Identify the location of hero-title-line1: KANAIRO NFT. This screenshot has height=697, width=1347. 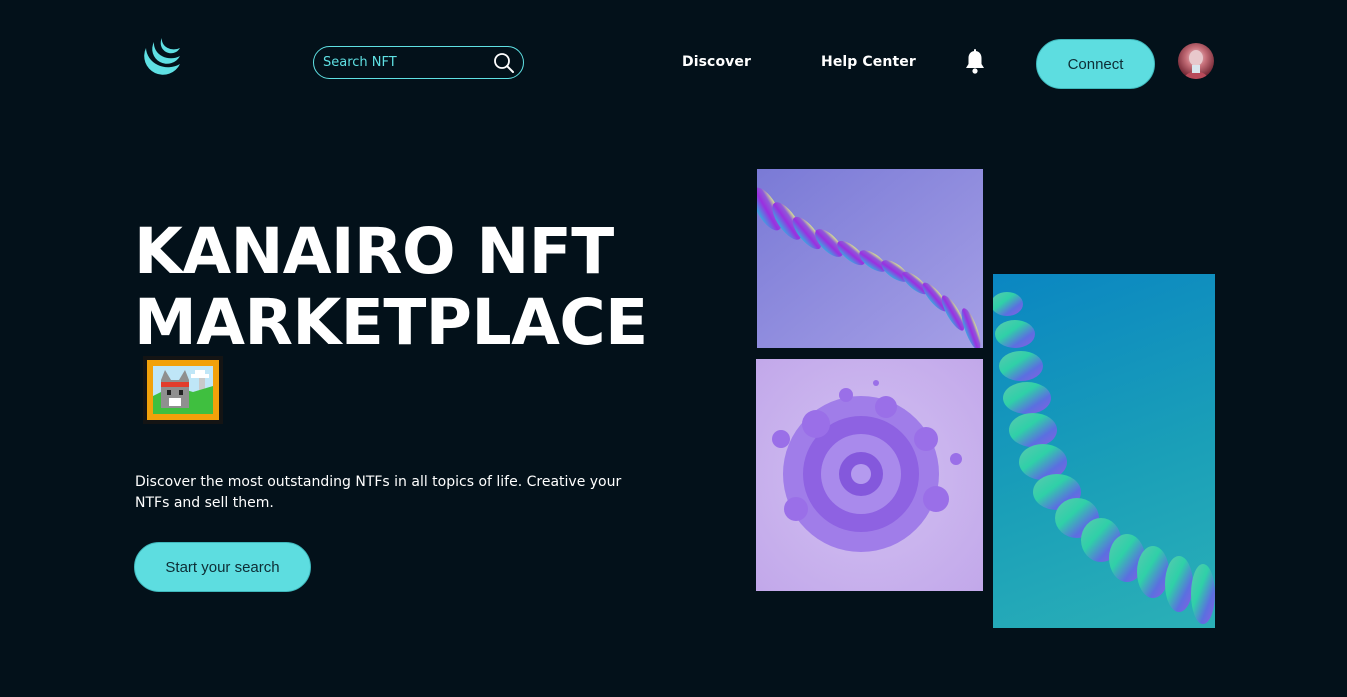
(374, 251).